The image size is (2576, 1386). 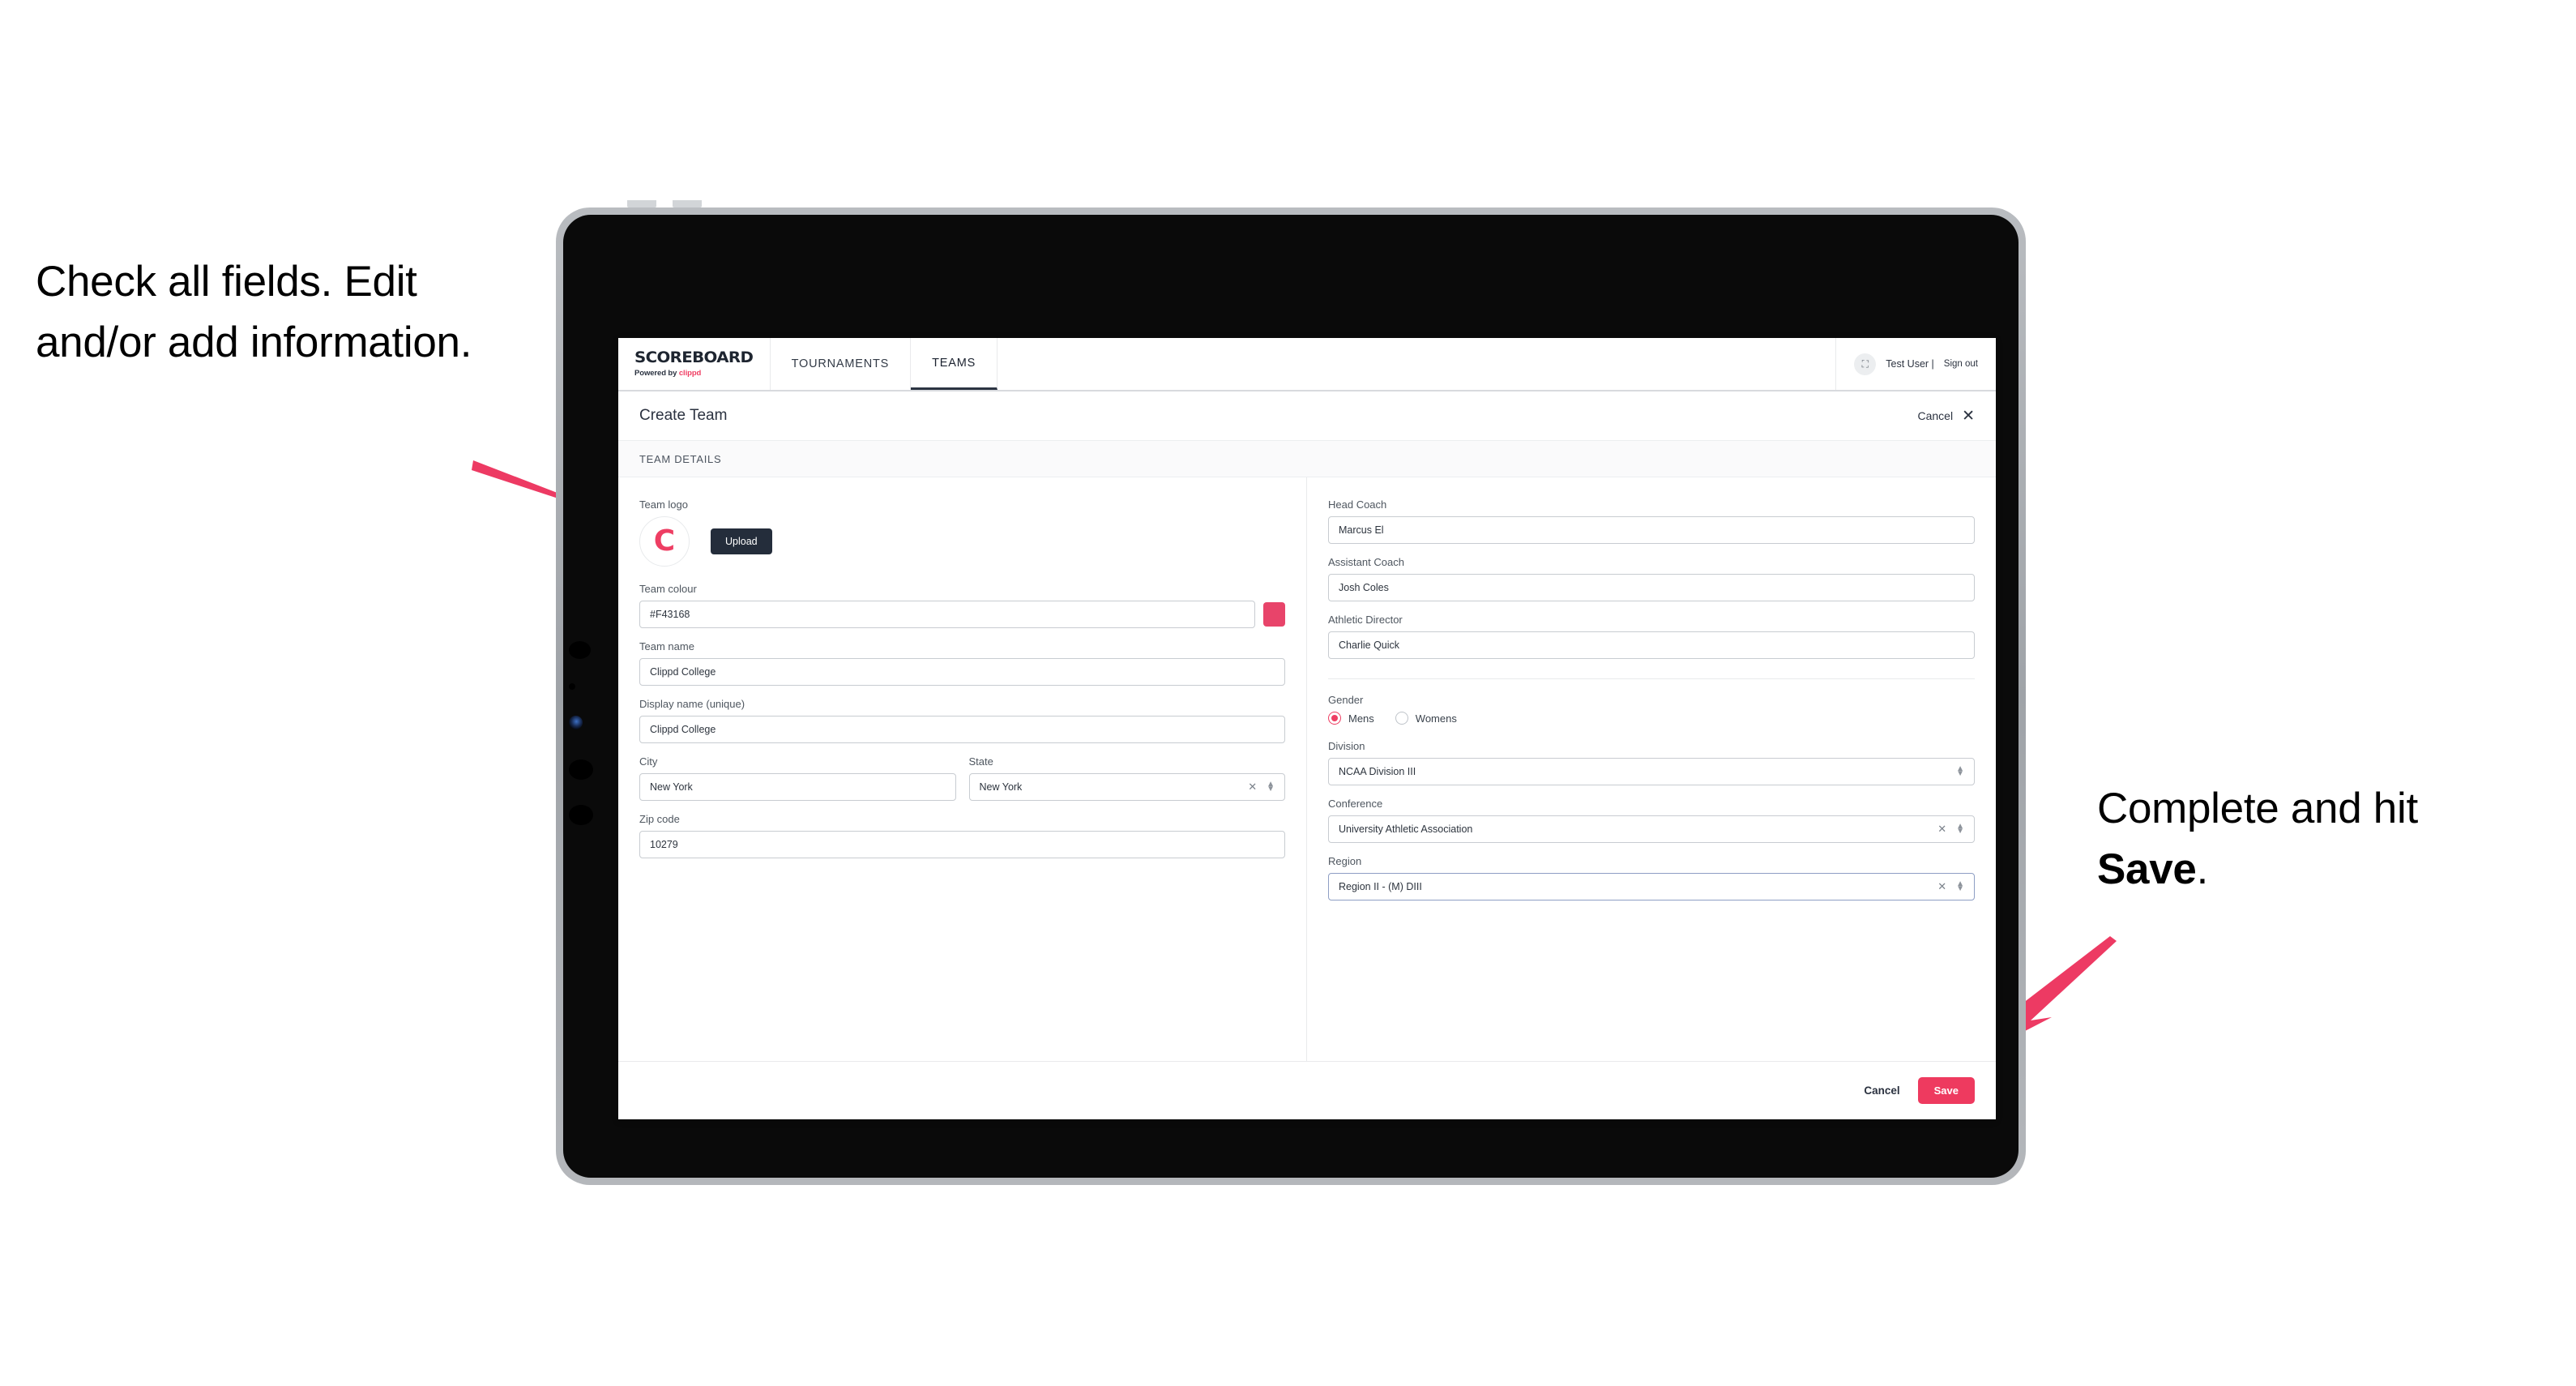 I want to click on brand-tagline-clippd: clippd, so click(x=690, y=373).